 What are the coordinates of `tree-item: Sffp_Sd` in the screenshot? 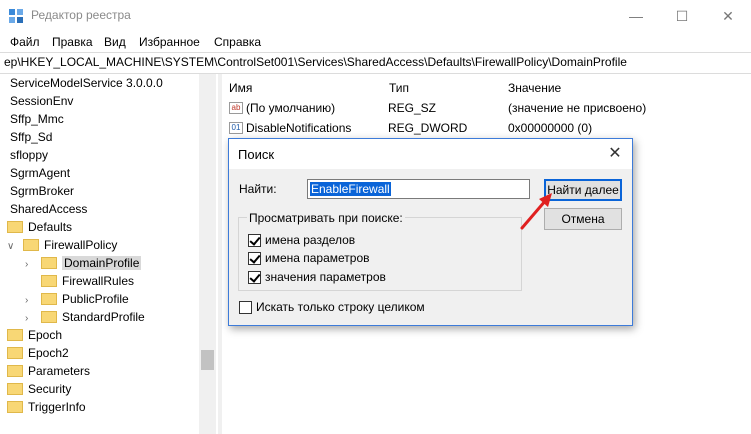 It's located at (31, 137).